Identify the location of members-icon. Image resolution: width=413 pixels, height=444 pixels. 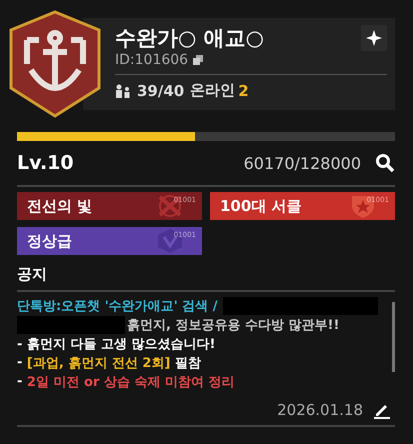
(123, 91).